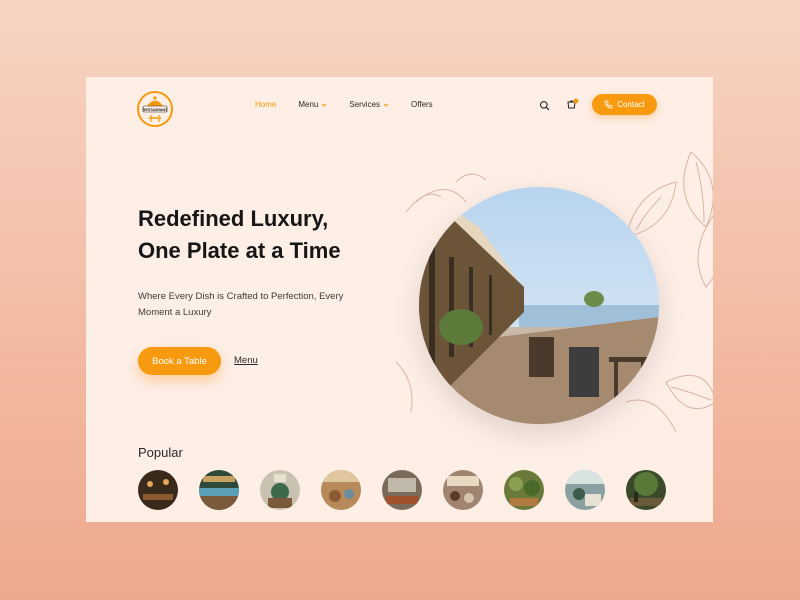 This screenshot has height=600, width=800. I want to click on popular-thumbnails, so click(402, 490).